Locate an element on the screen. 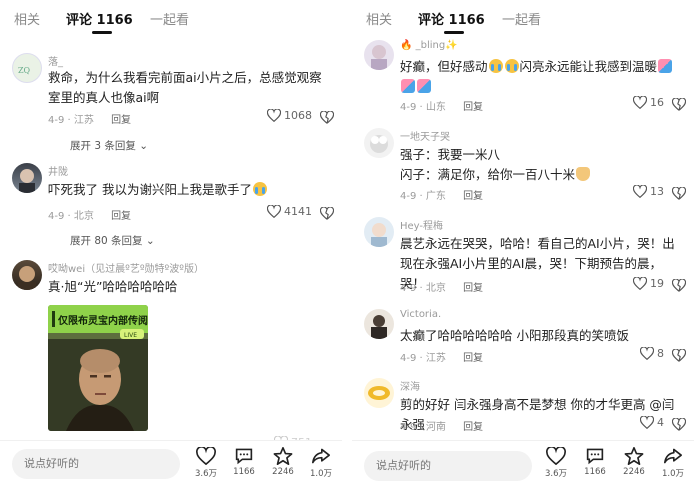 This screenshot has height=496, width=700. like-button: 19 is located at coordinates (648, 283).